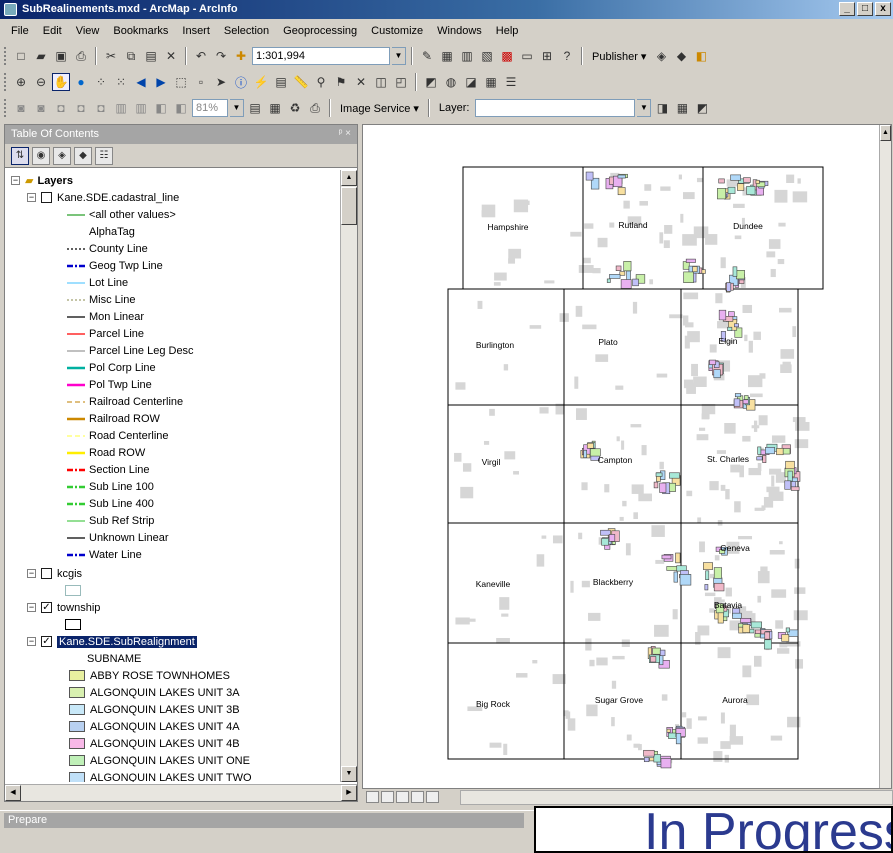  What do you see at coordinates (88, 32) in the screenshot?
I see `menu-view: View` at bounding box center [88, 32].